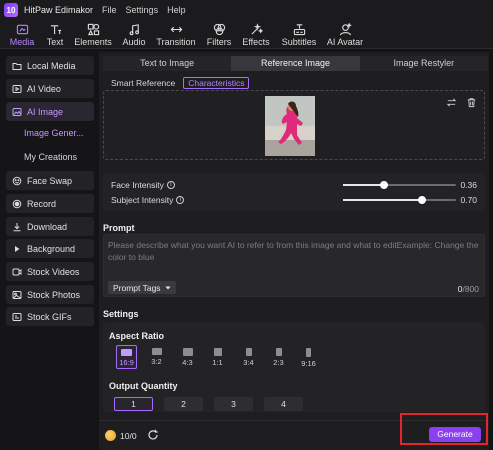 The image size is (493, 450). Describe the element at coordinates (137, 185) in the screenshot. I see `face-intensity-text: Face Intensity` at that location.